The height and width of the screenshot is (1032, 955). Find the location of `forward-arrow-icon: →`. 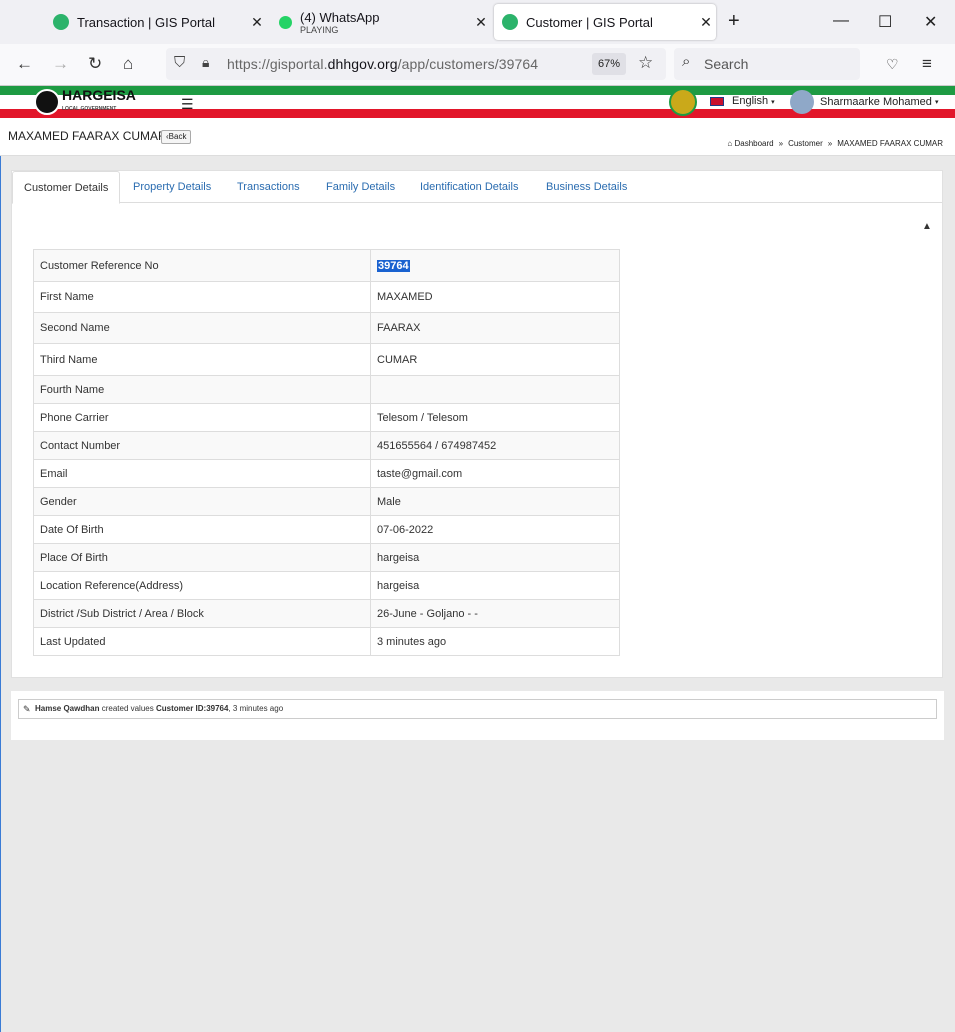

forward-arrow-icon: → is located at coordinates (60, 64).